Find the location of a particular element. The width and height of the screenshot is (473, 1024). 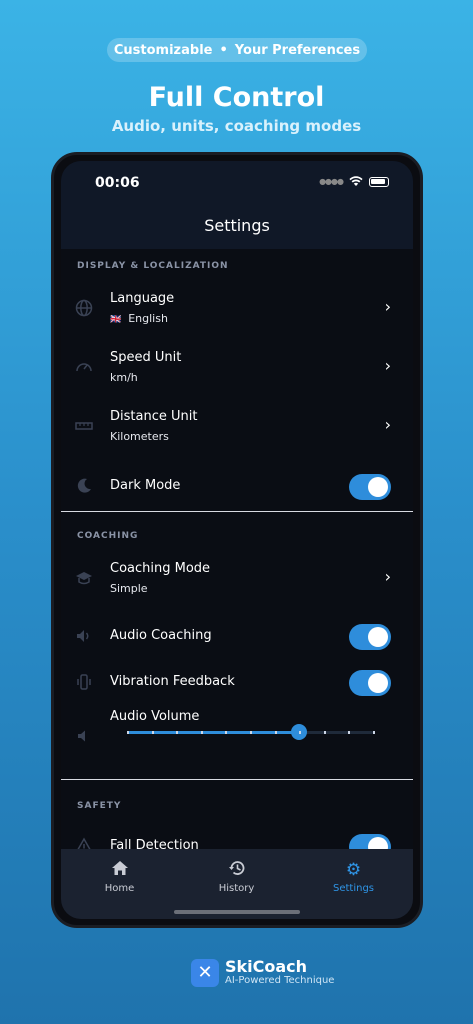

dark-mode-toggle is located at coordinates (370, 487).